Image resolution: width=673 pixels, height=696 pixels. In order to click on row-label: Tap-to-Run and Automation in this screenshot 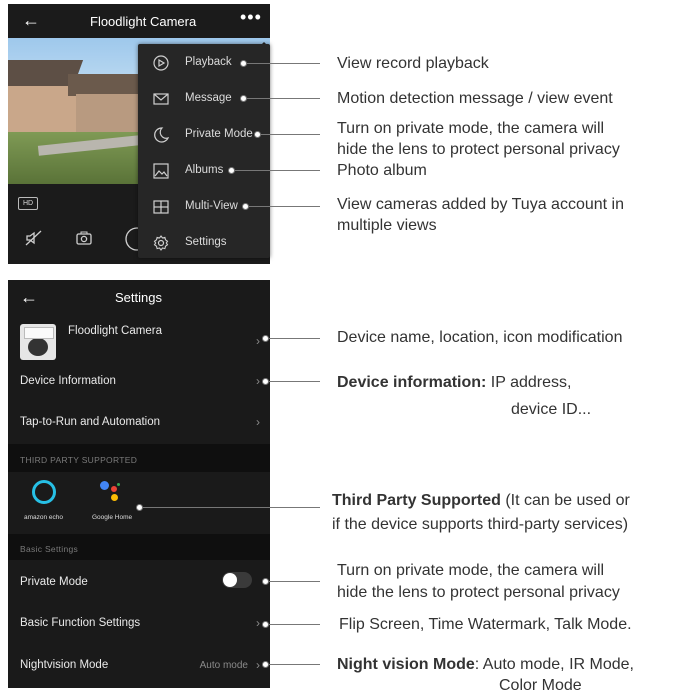, I will do `click(90, 422)`.